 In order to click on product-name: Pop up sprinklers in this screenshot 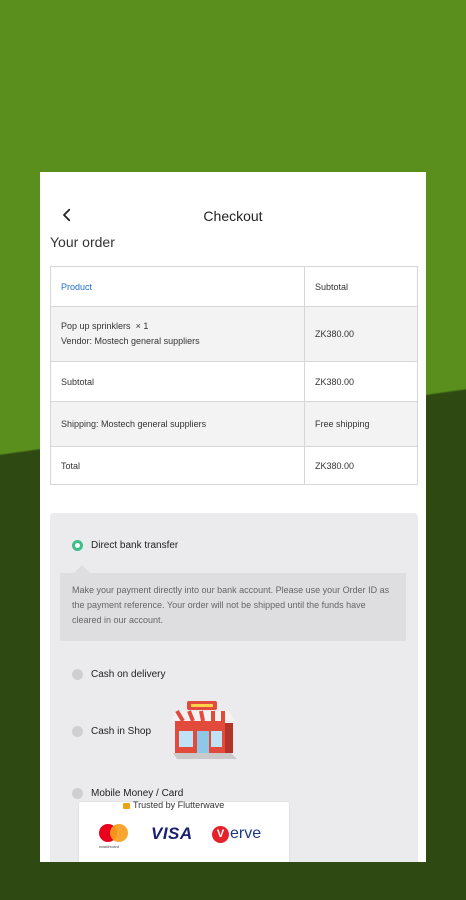, I will do `click(96, 326)`.